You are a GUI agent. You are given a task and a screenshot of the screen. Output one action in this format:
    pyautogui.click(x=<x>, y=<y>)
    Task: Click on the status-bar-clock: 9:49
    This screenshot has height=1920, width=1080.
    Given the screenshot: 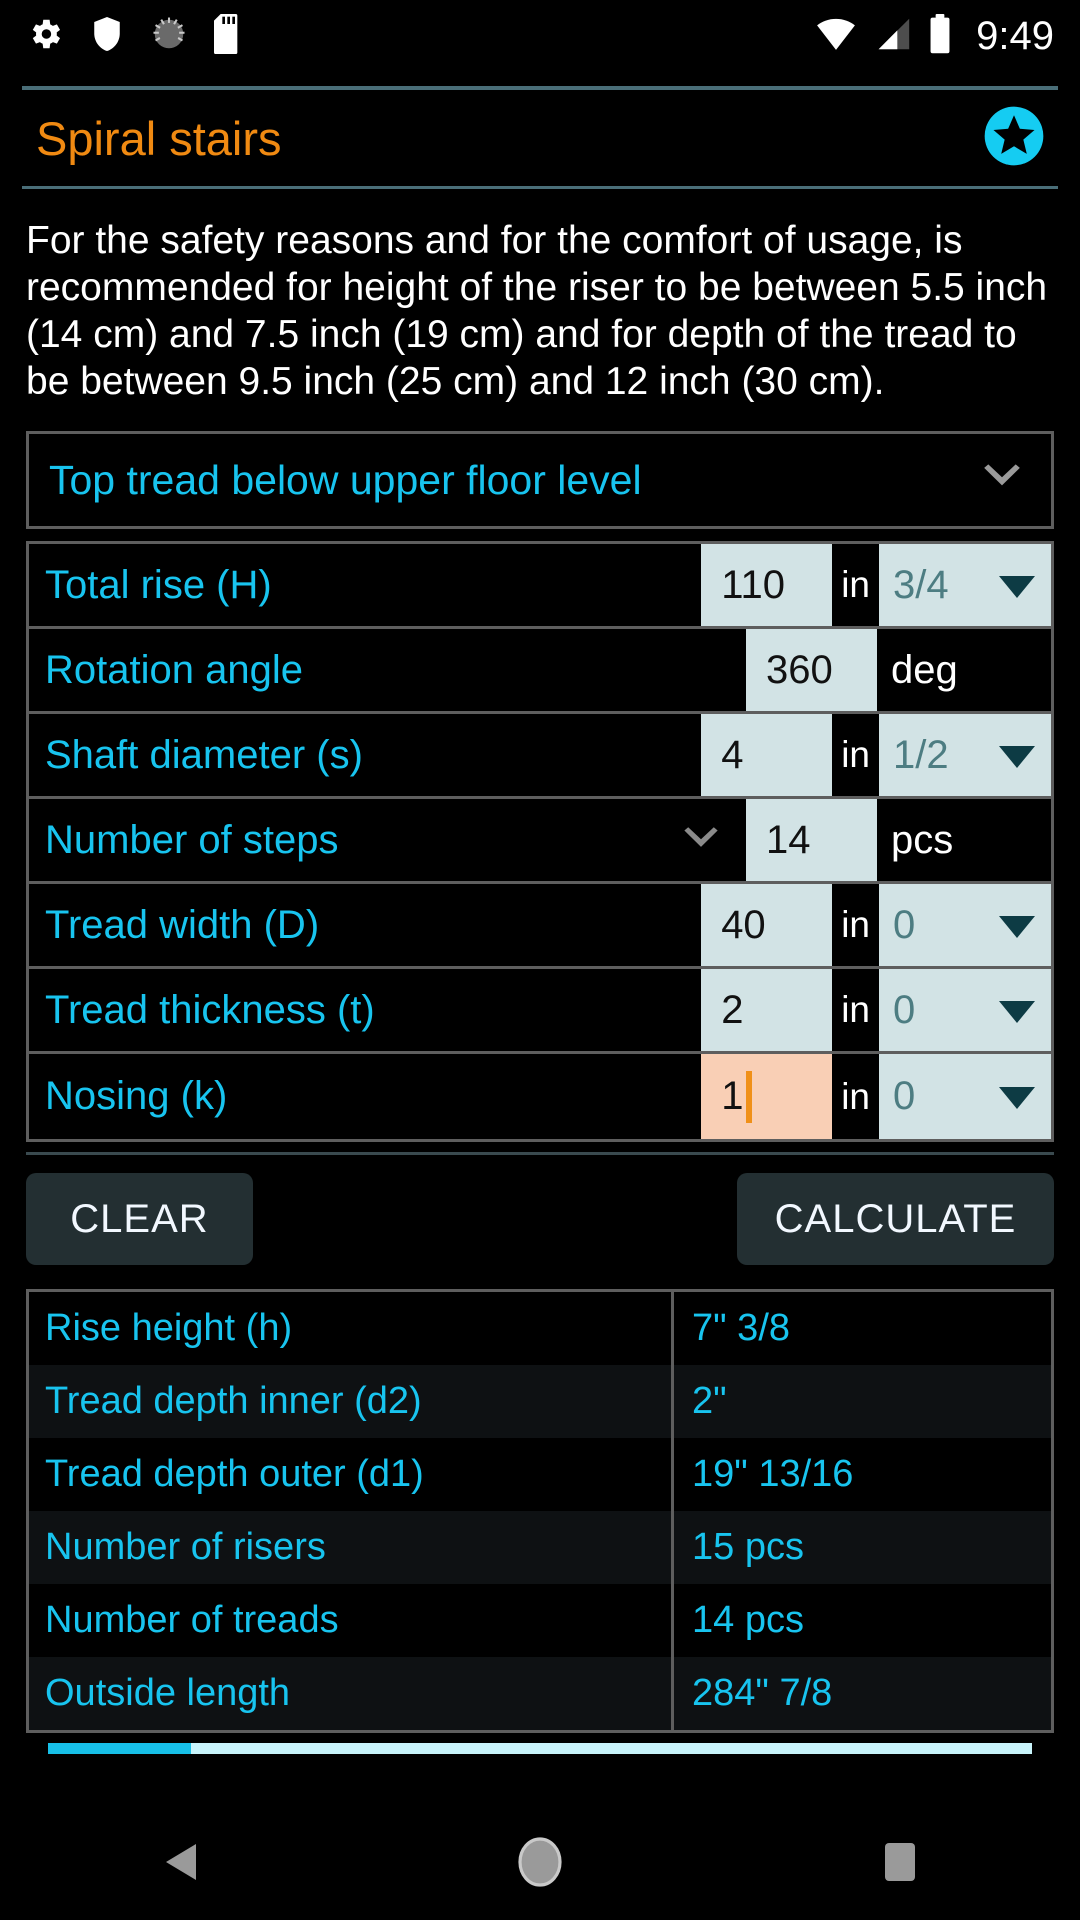 What is the action you would take?
    pyautogui.click(x=1015, y=35)
    